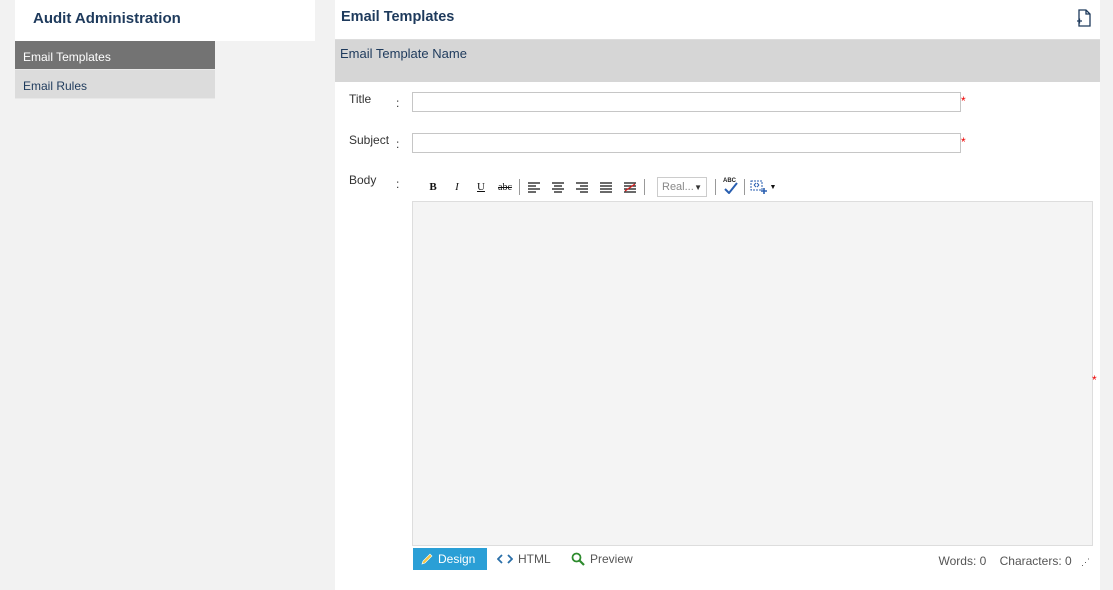  What do you see at coordinates (1035, 561) in the screenshot?
I see `character-count: Characters: 0` at bounding box center [1035, 561].